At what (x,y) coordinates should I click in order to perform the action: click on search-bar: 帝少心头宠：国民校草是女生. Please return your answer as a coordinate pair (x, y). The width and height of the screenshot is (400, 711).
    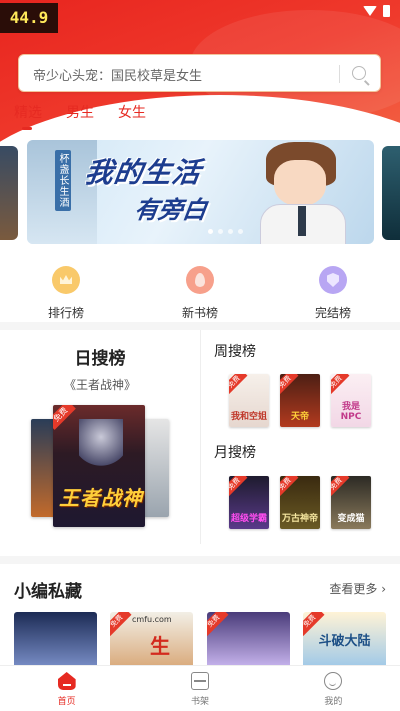
    Looking at the image, I should click on (199, 73).